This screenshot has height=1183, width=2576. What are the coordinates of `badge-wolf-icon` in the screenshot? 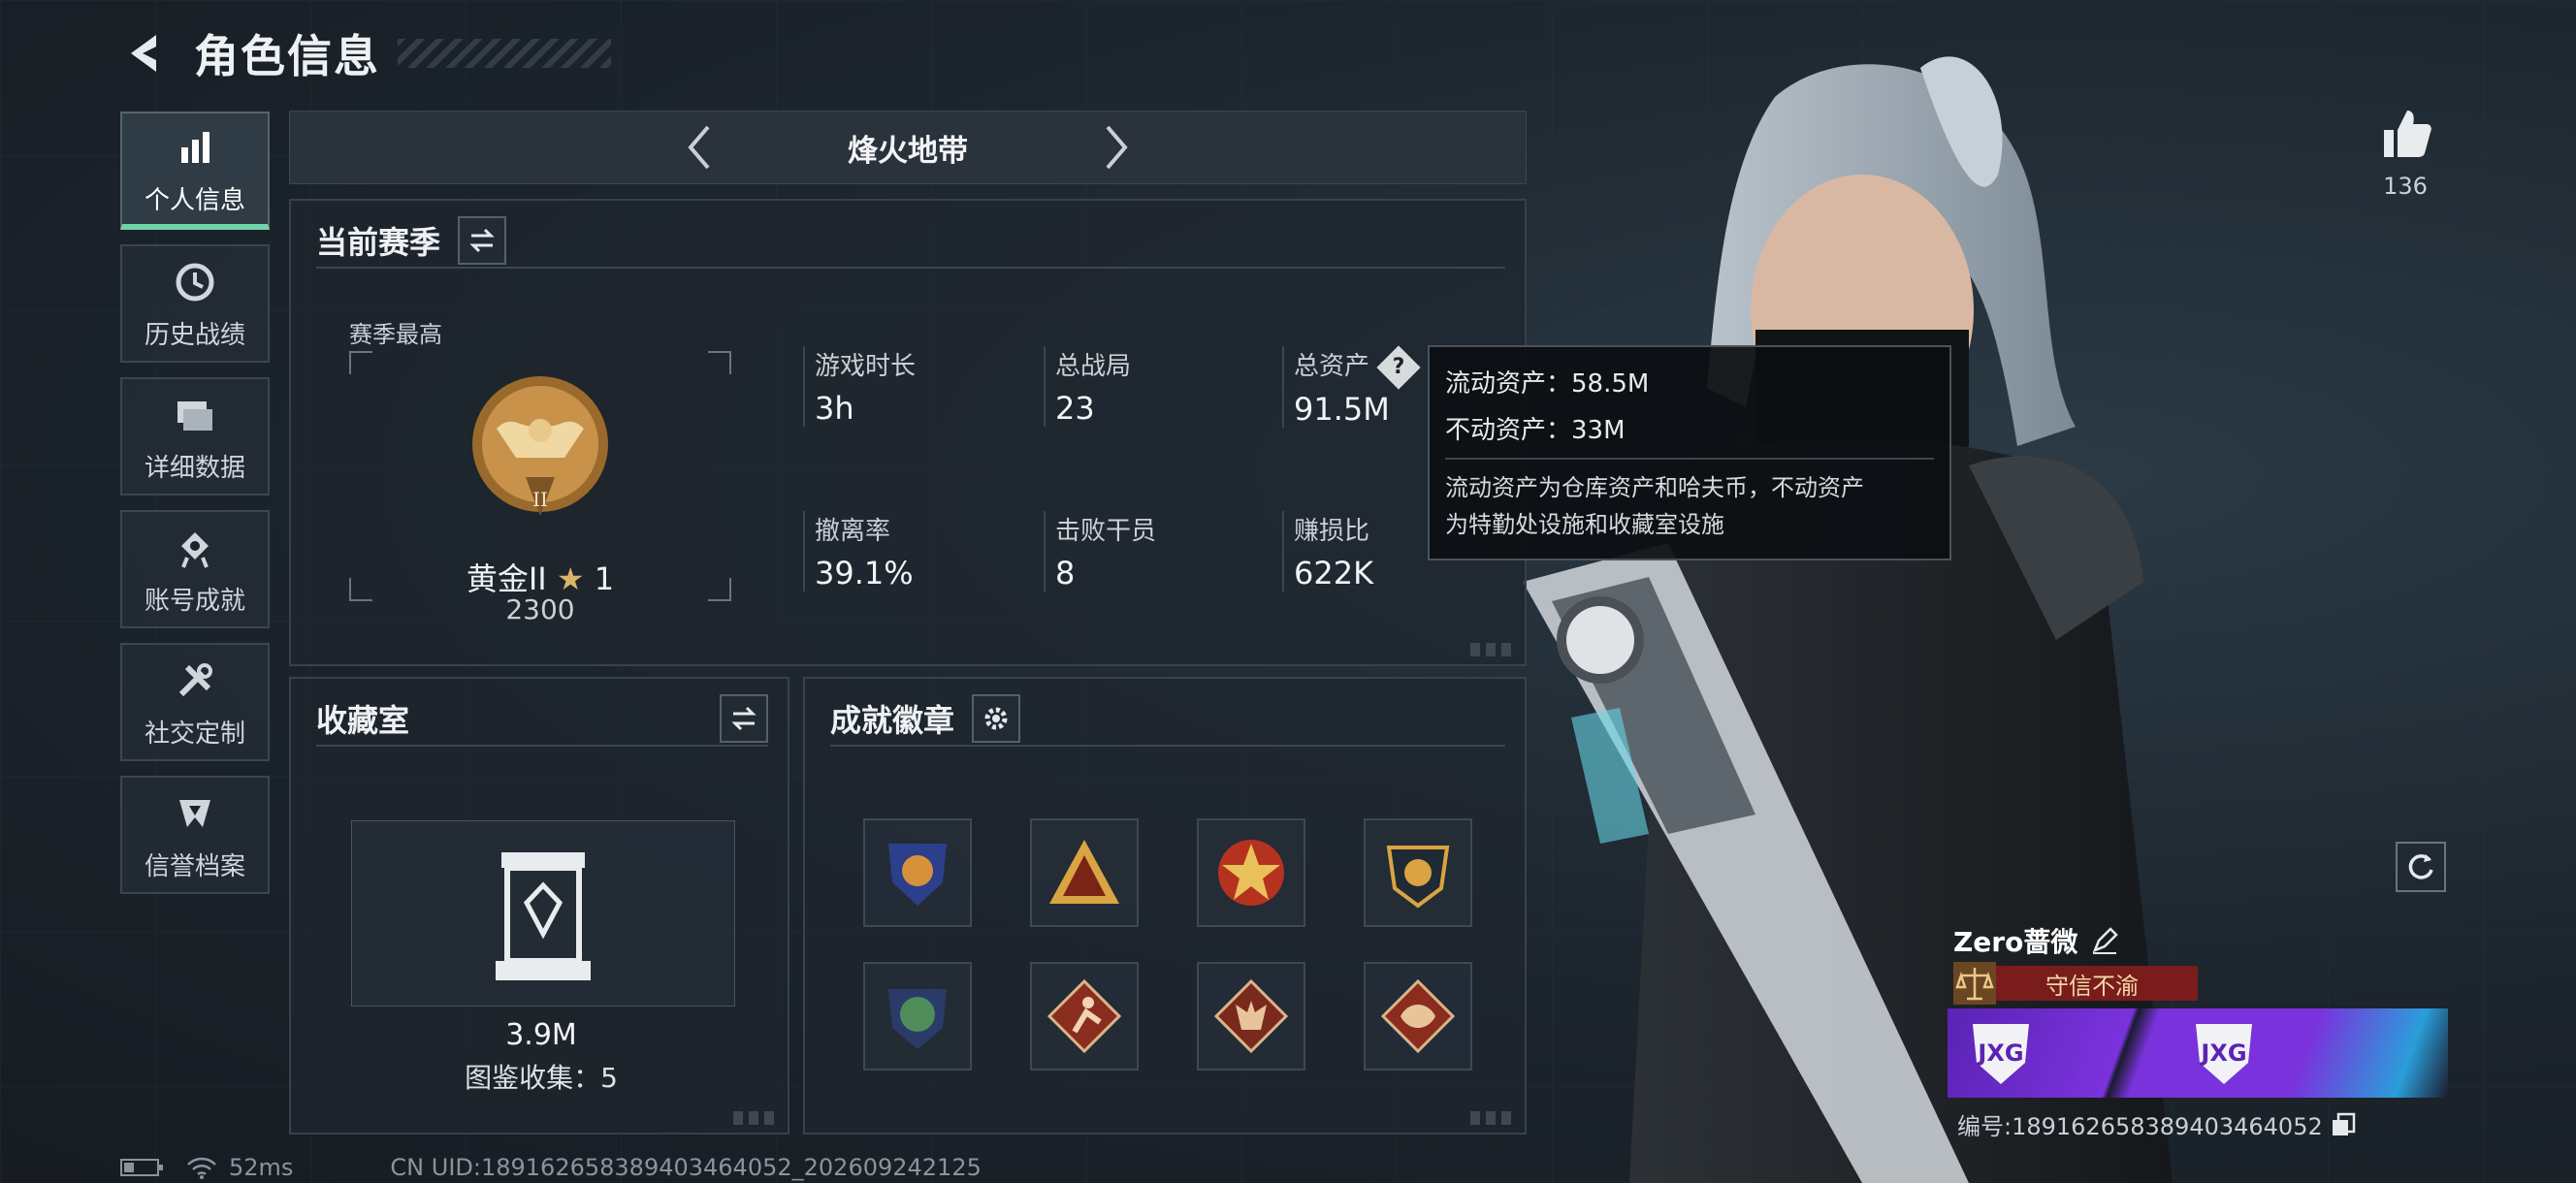 It's located at (1251, 1016).